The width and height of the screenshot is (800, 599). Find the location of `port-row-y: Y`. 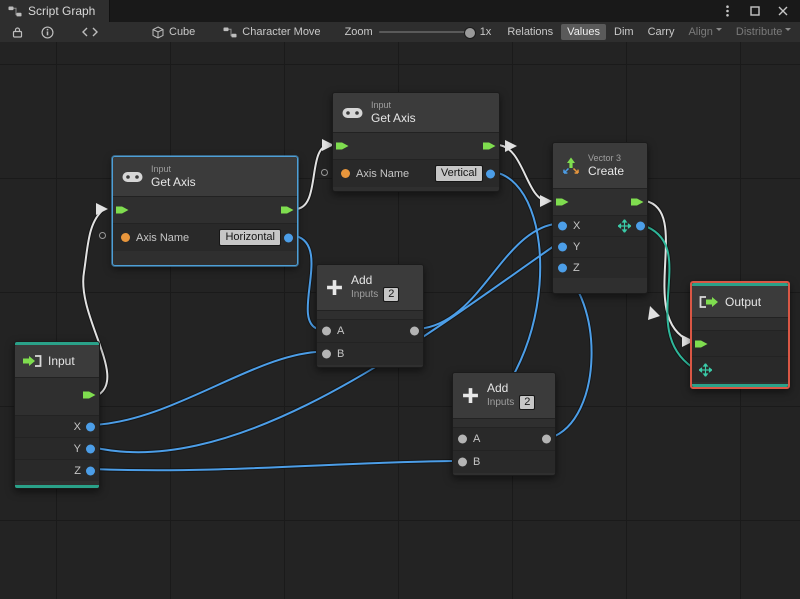

port-row-y: Y is located at coordinates (57, 448).